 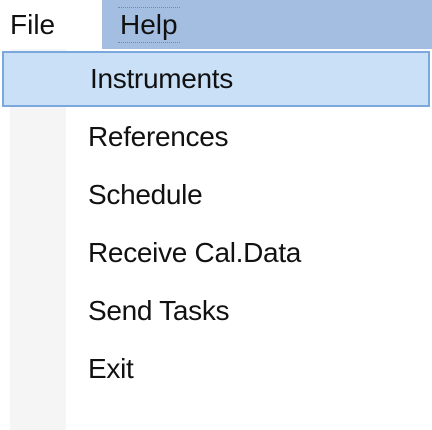 I want to click on menu-item-schedule: Schedule, so click(x=216, y=195).